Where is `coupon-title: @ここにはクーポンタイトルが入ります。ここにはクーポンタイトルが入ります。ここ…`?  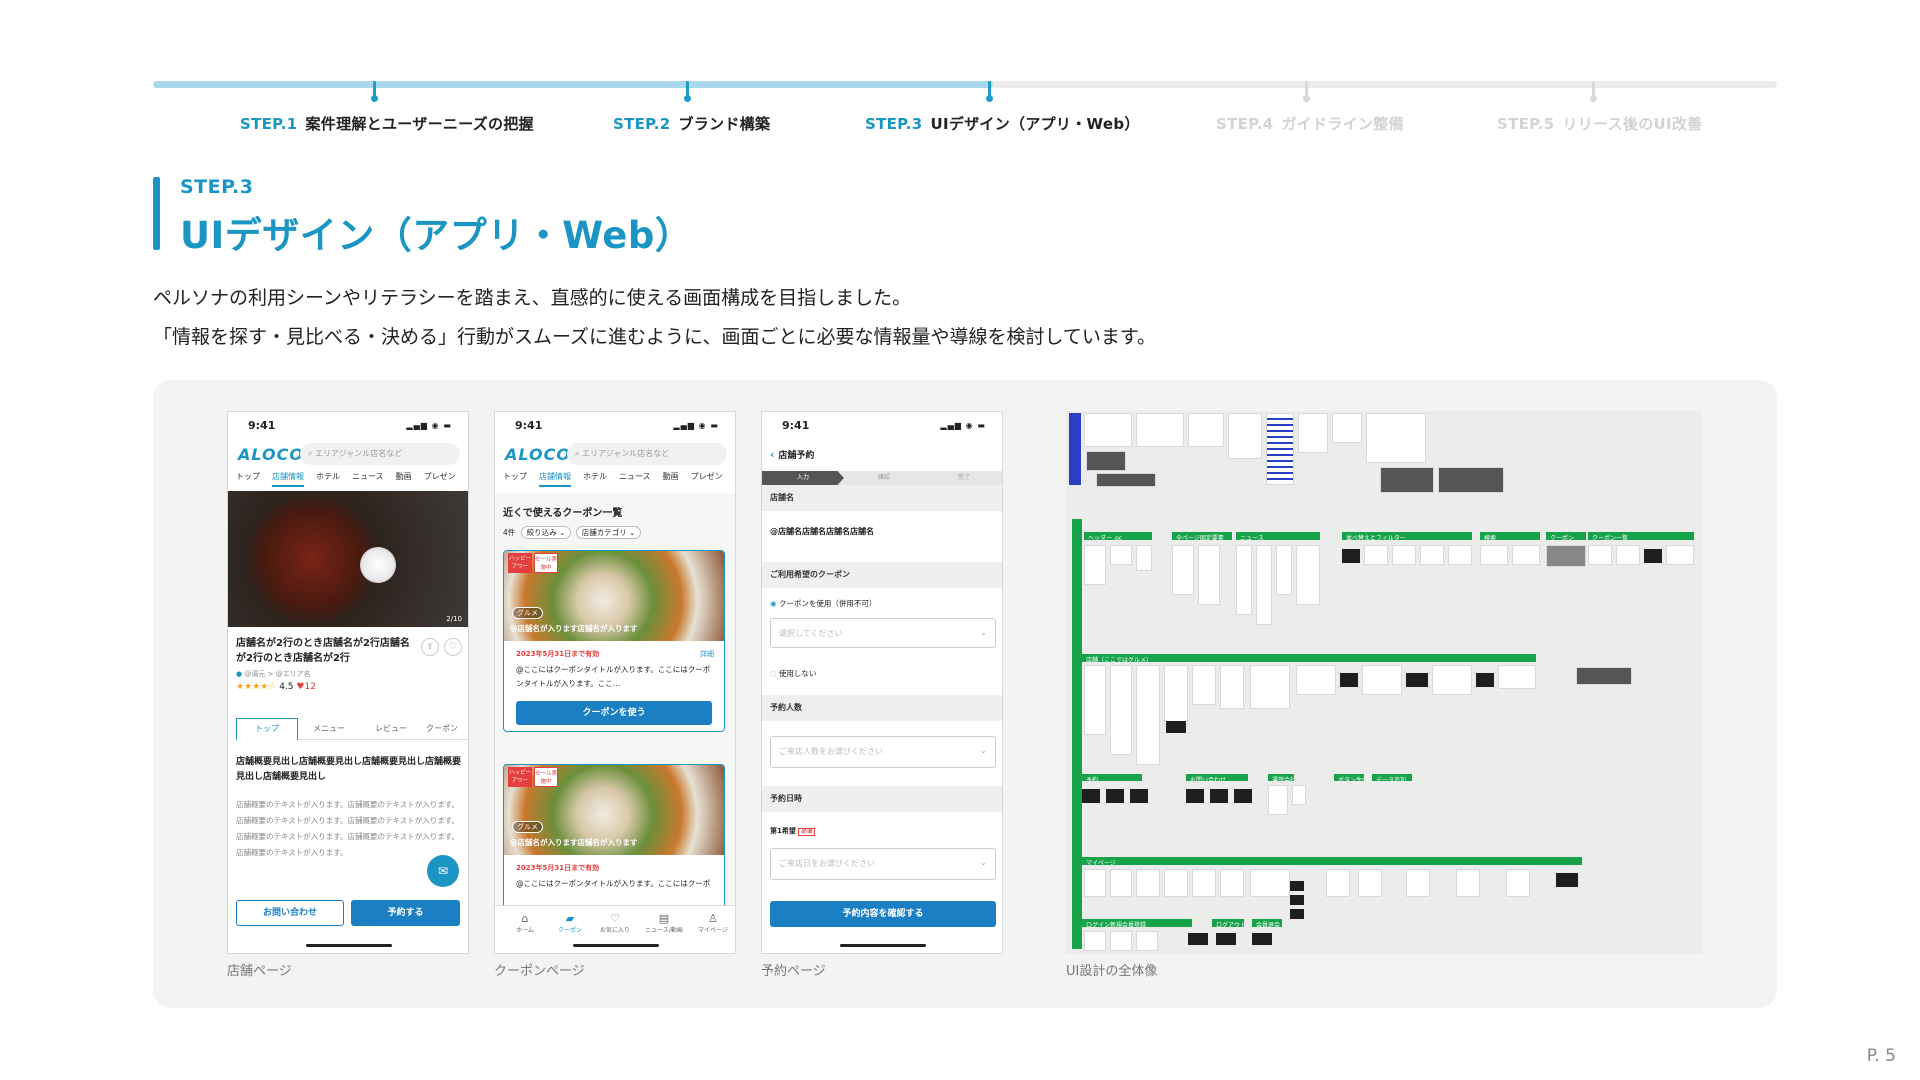 coupon-title: @ここにはクーポンタイトルが入ります。ここにはクーポンタイトルが入ります。ここ… is located at coordinates (613, 676).